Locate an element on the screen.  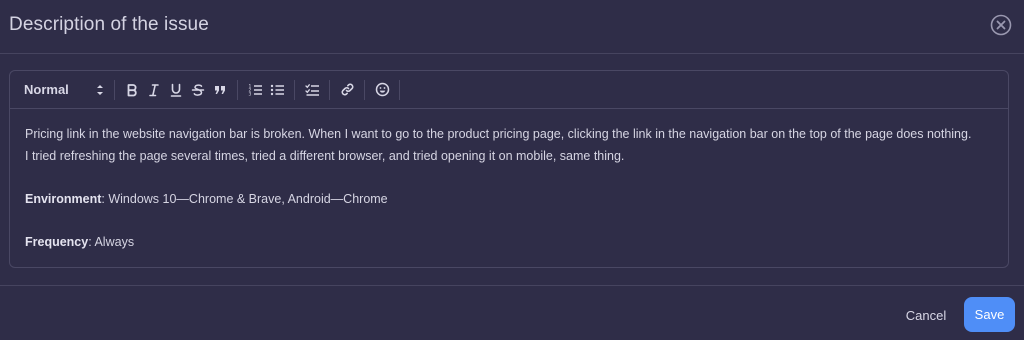
underline-icon is located at coordinates (176, 90).